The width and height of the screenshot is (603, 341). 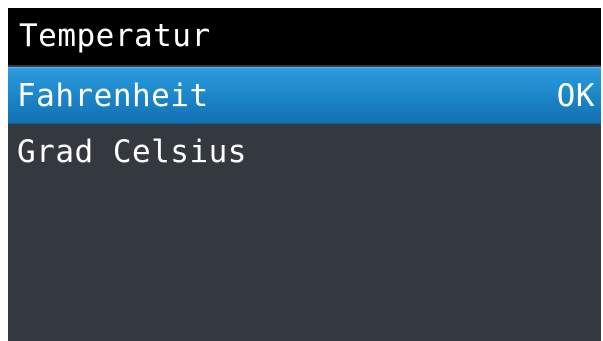 What do you see at coordinates (113, 96) in the screenshot?
I see `menu-item-label: Fahrenheit` at bounding box center [113, 96].